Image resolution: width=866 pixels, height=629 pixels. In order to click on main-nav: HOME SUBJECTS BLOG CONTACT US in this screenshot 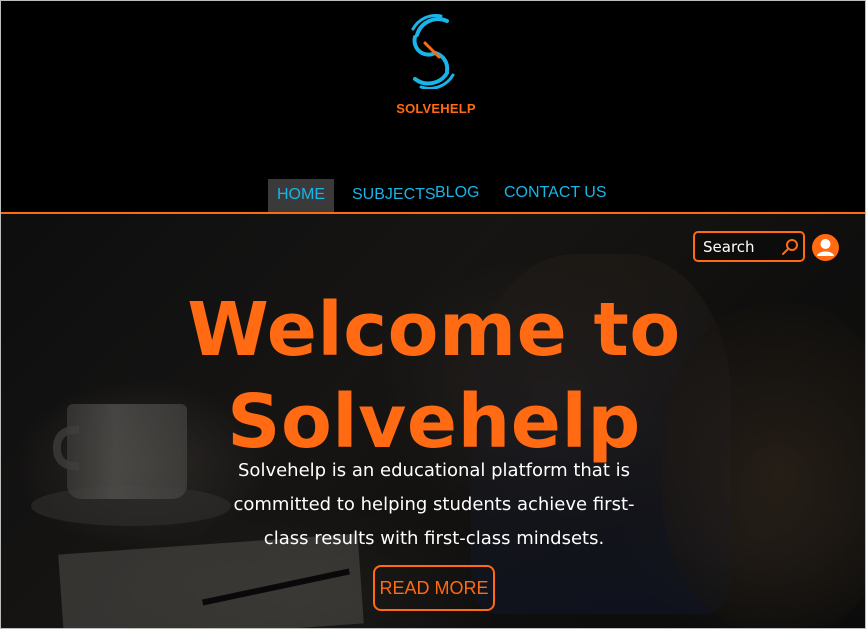, I will do `click(433, 195)`.